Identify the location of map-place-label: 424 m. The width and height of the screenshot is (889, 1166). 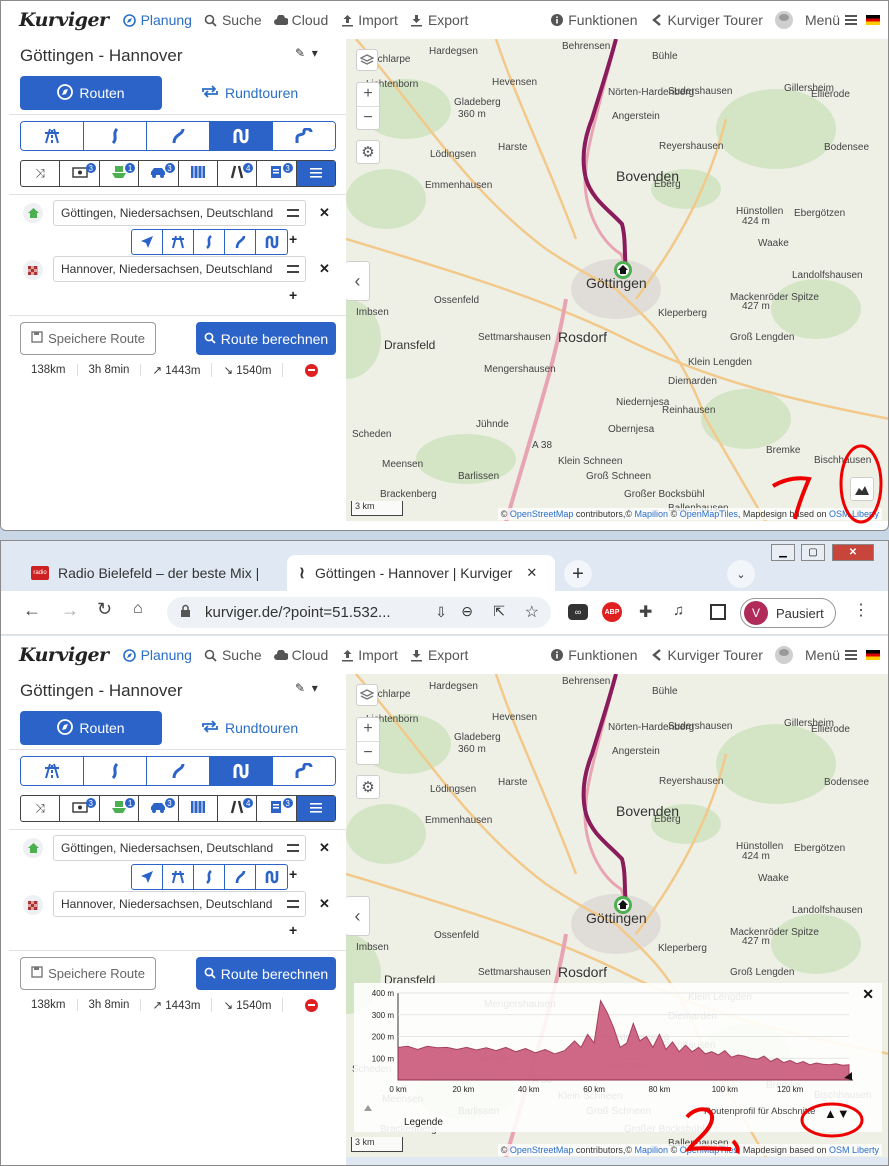
(756, 221).